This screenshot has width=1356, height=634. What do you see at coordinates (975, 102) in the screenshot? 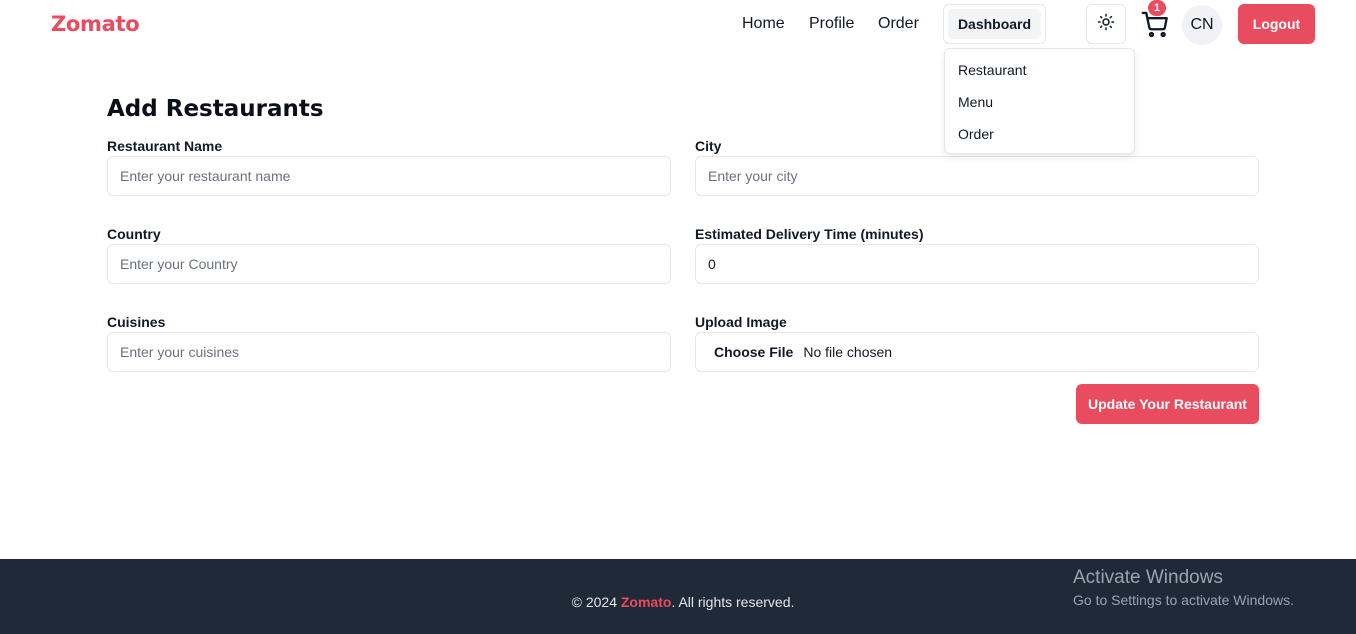
I see `dropdown-item-menu: Menu` at bounding box center [975, 102].